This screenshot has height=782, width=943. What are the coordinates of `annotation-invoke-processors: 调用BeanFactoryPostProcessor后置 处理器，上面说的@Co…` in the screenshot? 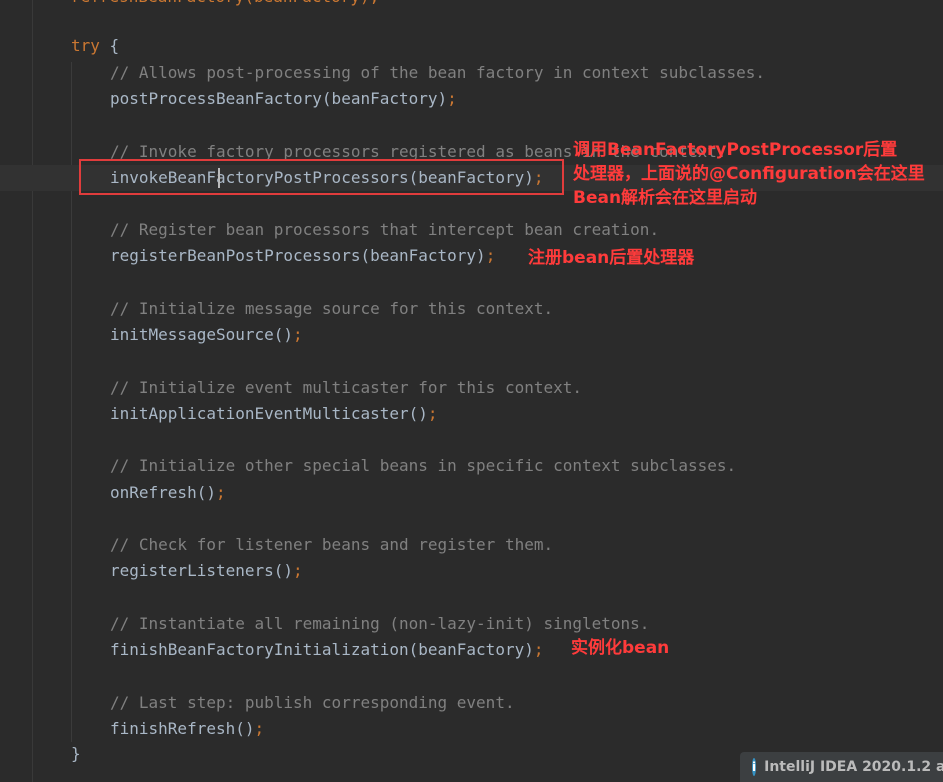 It's located at (749, 174).